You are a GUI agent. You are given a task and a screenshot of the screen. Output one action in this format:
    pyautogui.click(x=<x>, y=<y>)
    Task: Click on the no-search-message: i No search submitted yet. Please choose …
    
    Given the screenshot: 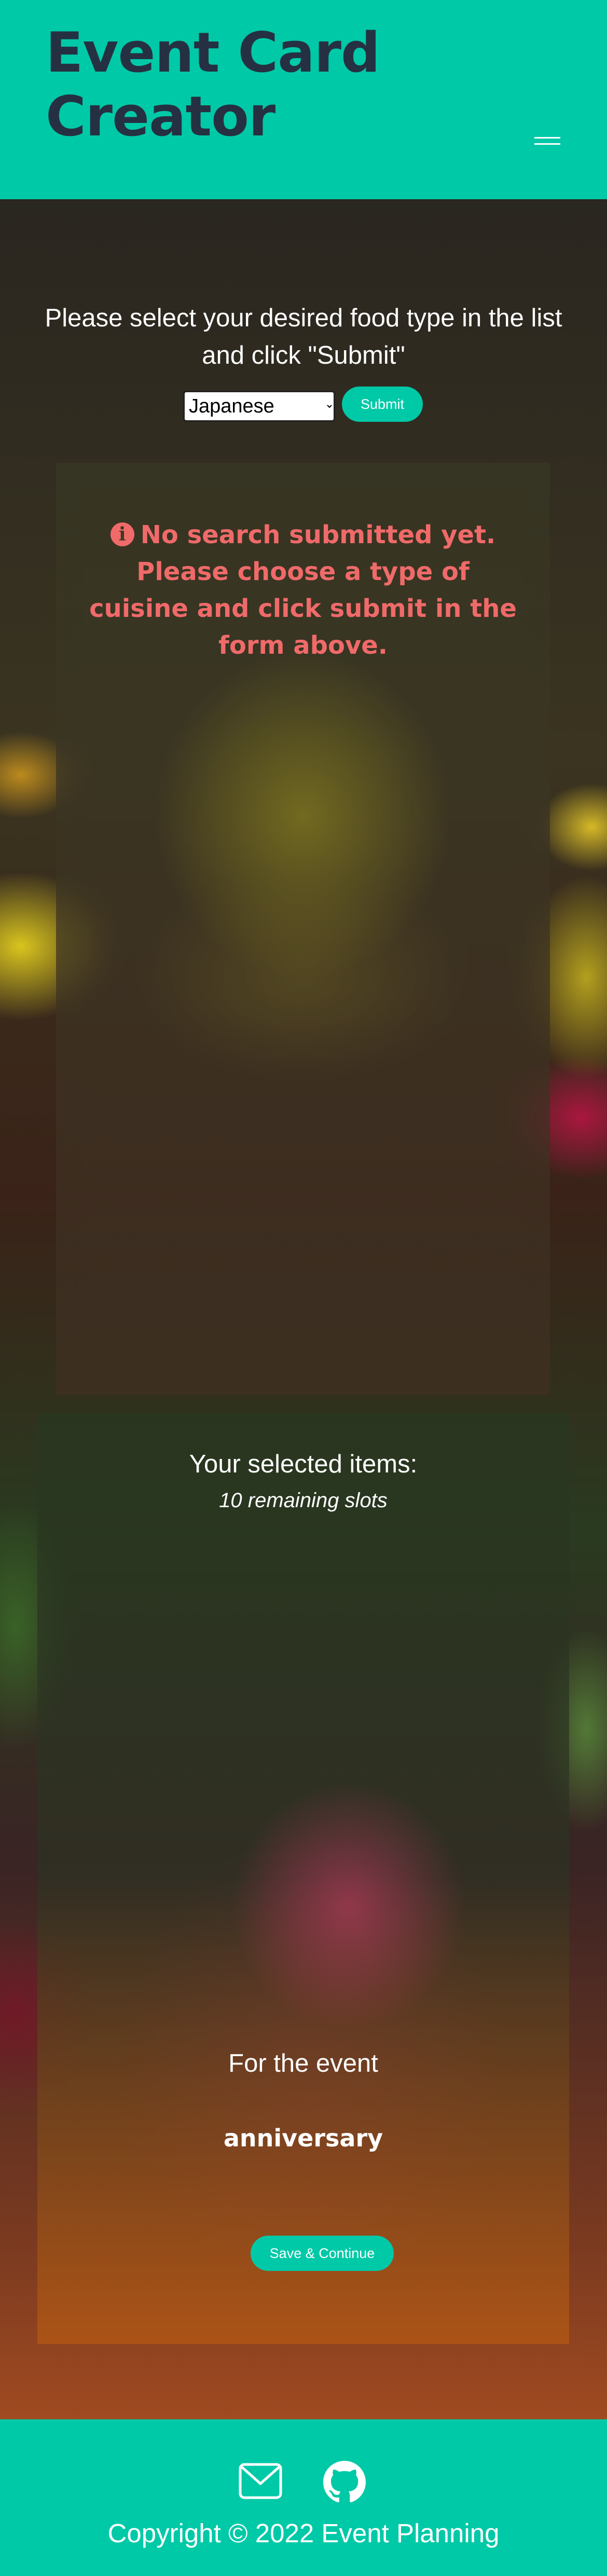 What is the action you would take?
    pyautogui.click(x=303, y=590)
    